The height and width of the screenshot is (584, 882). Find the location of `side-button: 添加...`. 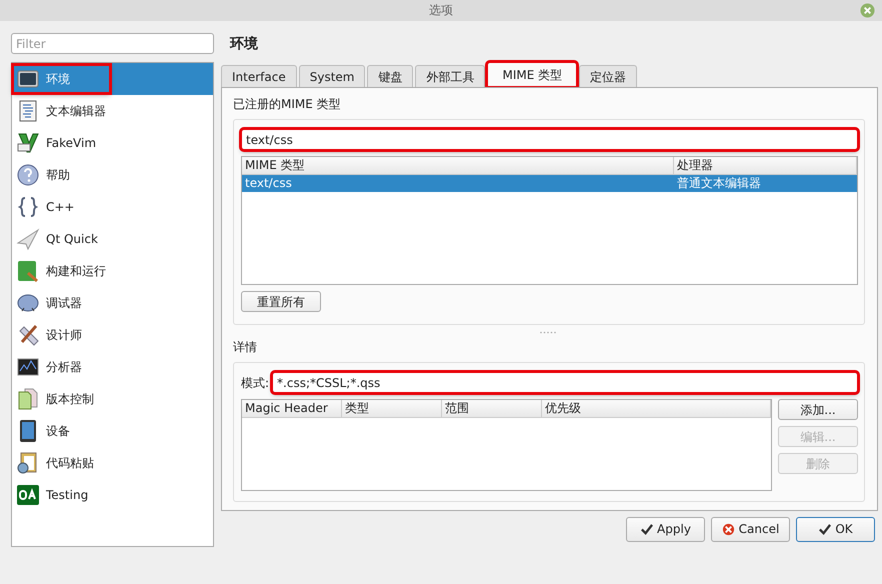

side-button: 添加... is located at coordinates (818, 409).